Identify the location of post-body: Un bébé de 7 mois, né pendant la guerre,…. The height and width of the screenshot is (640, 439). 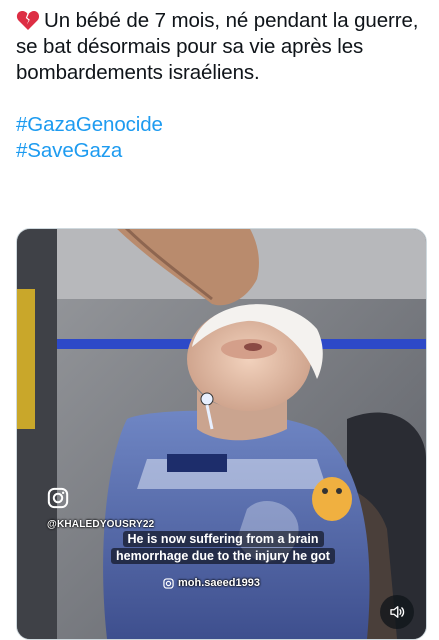
(222, 47).